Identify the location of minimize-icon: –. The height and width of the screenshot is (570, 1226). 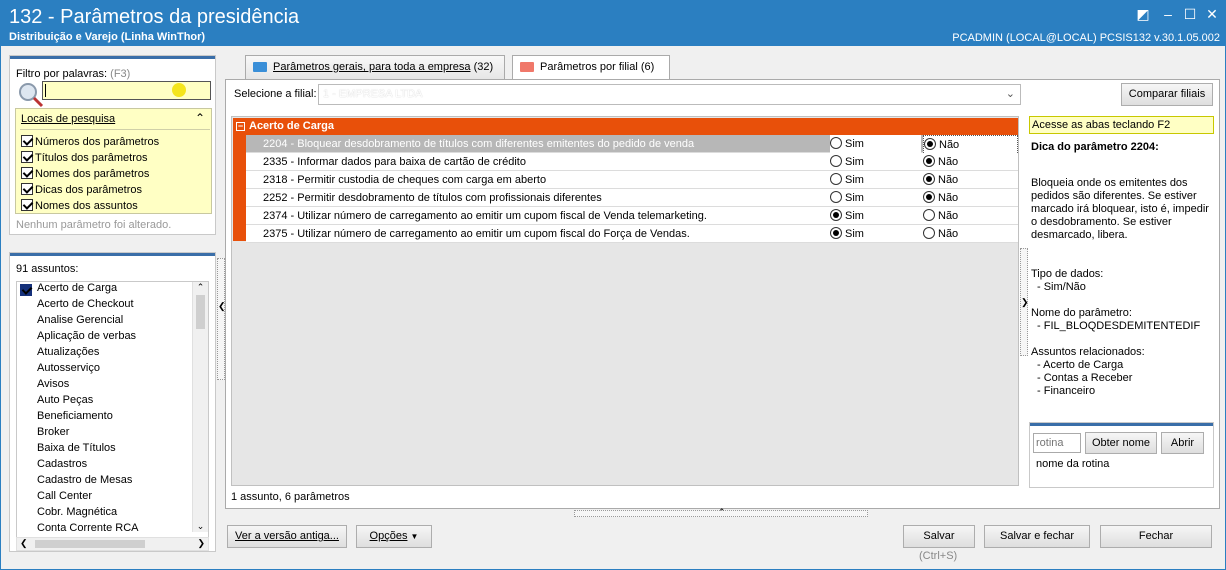
(1168, 14).